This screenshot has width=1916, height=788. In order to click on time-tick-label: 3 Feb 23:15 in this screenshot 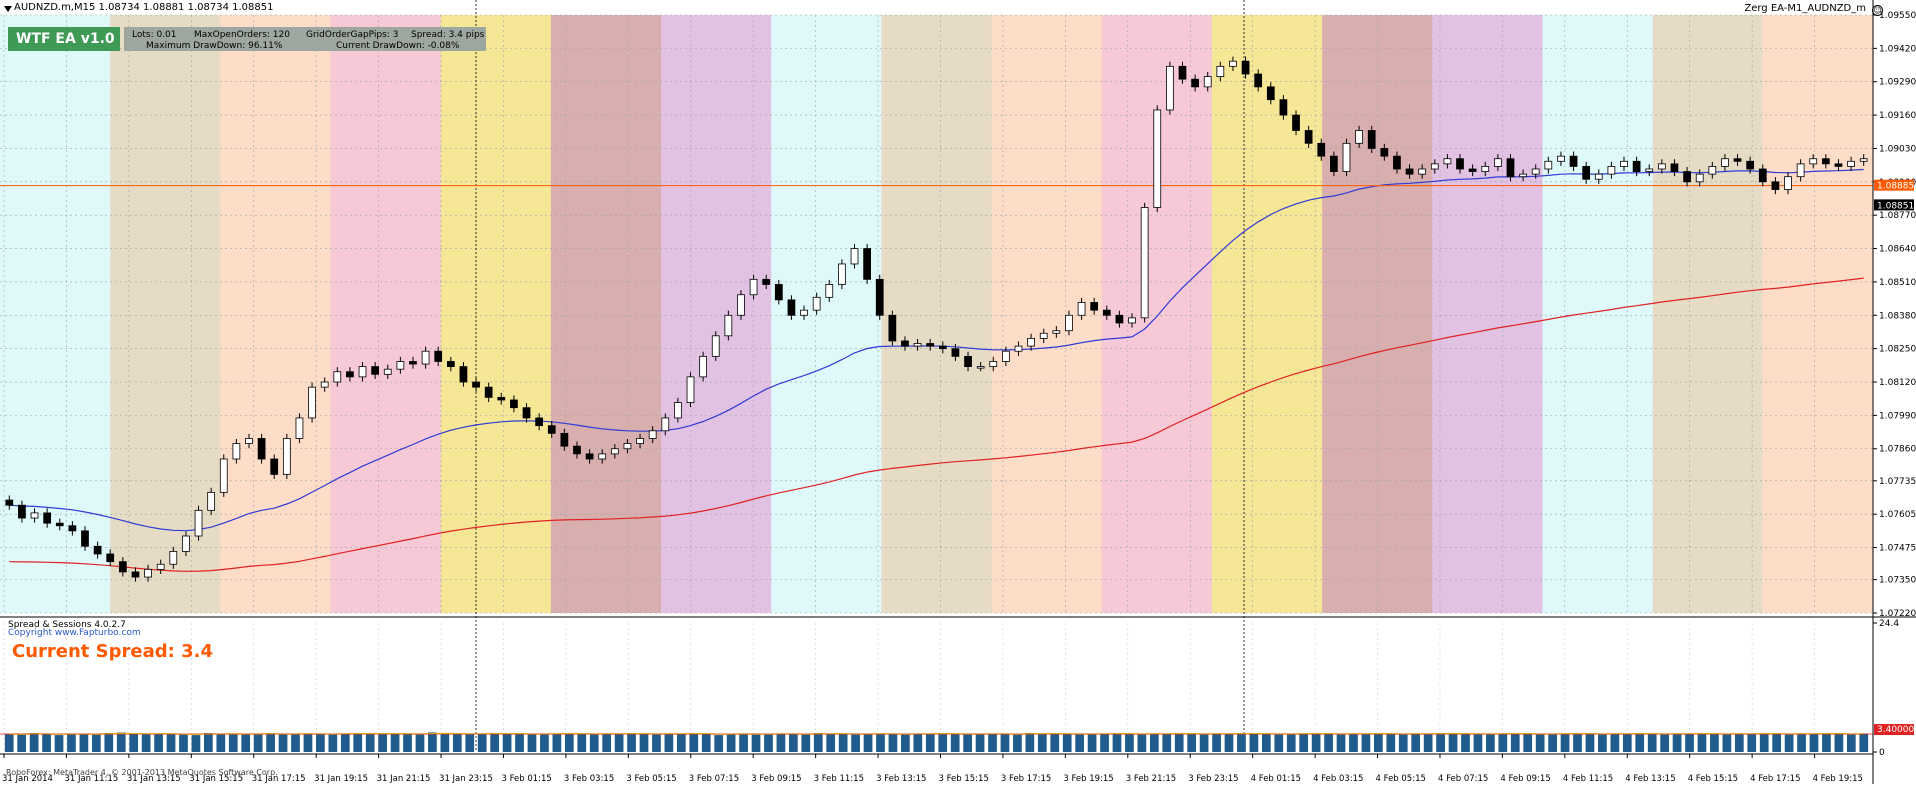, I will do `click(1213, 779)`.